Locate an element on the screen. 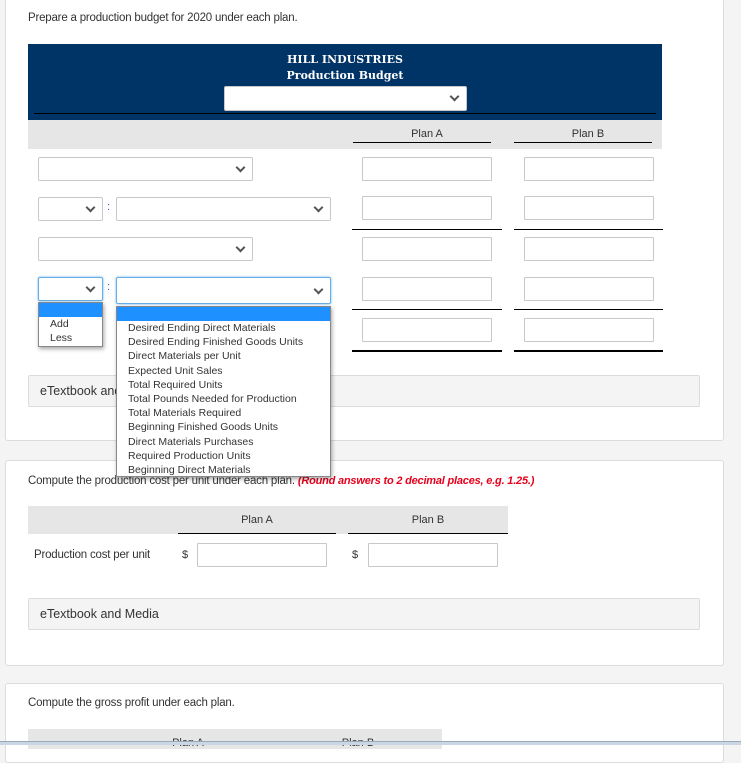 This screenshot has height=763, width=741. row2-subtotal-rule-b is located at coordinates (588, 229).